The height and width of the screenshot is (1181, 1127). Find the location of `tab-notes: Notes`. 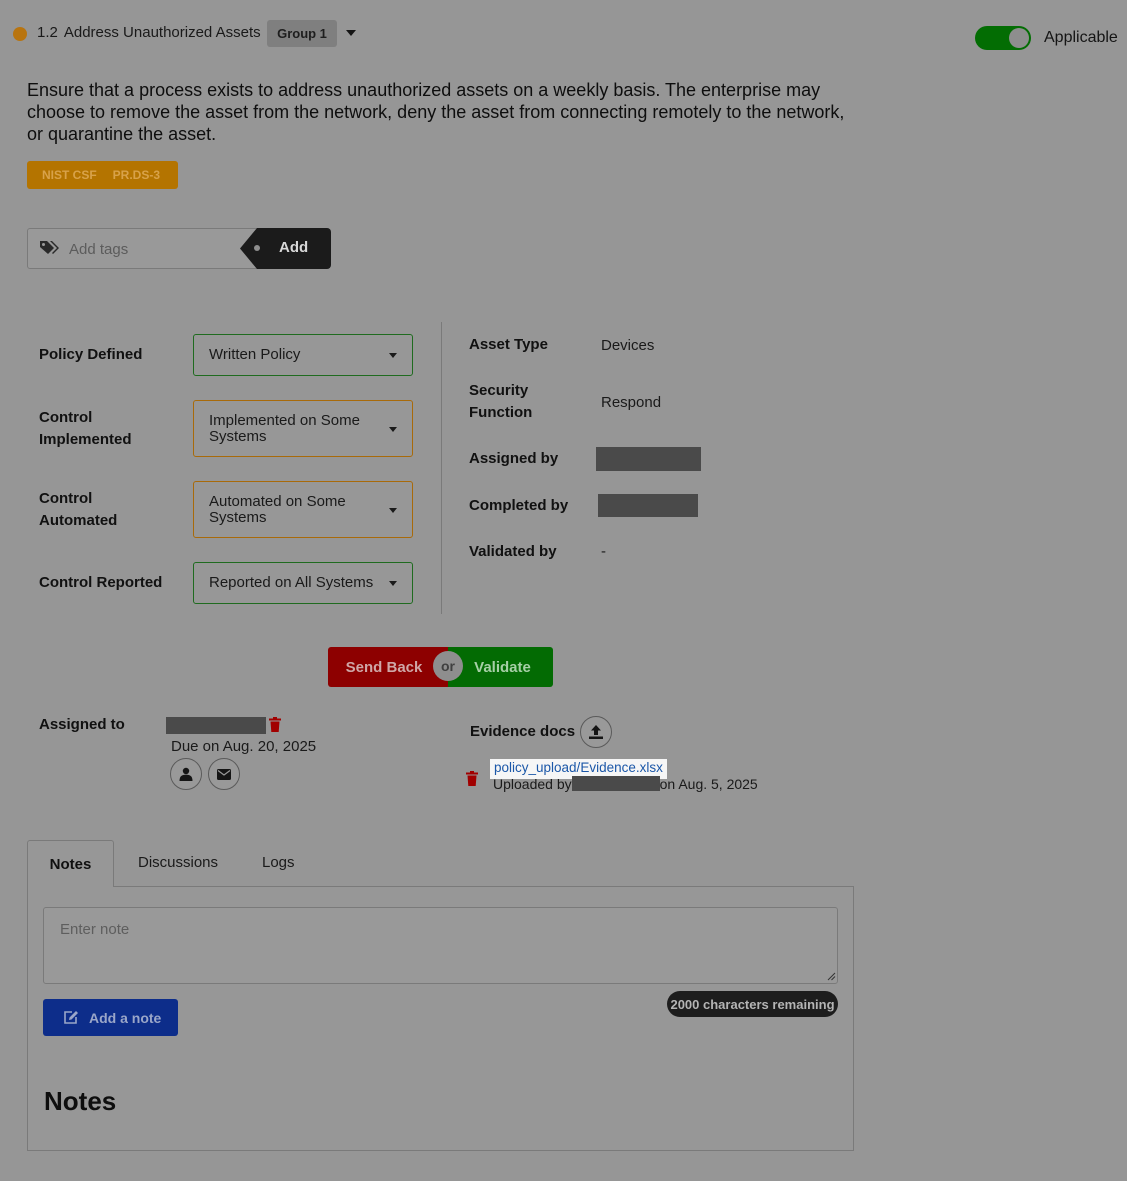

tab-notes: Notes is located at coordinates (70, 863).